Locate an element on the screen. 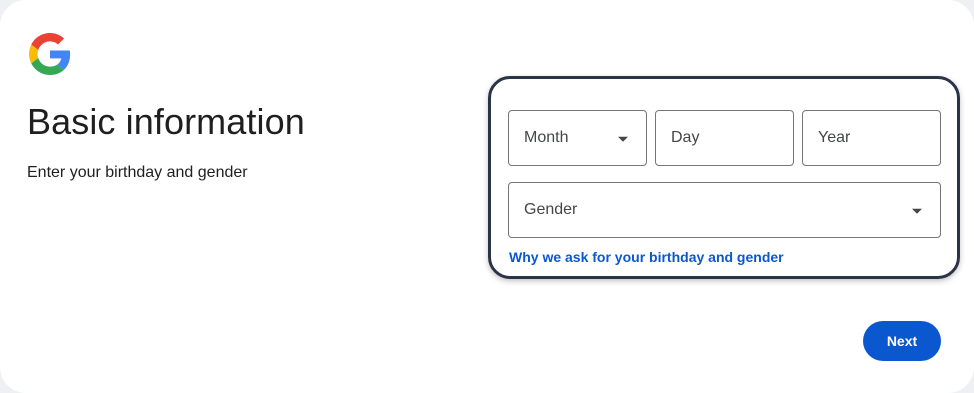  page-title: Basic information is located at coordinates (166, 121).